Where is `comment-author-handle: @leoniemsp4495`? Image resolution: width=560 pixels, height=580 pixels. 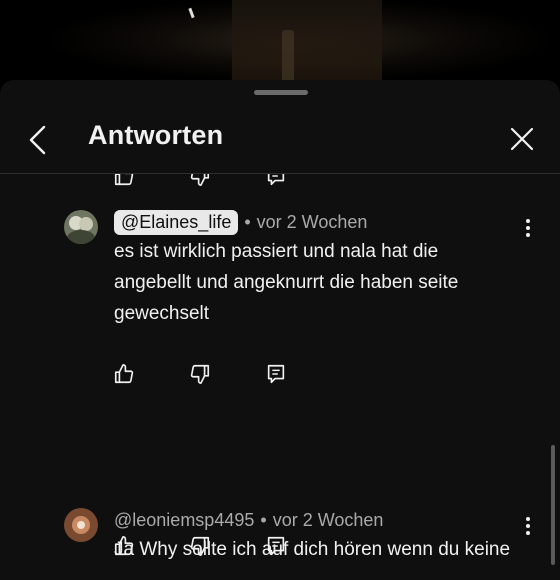 comment-author-handle: @leoniemsp4495 is located at coordinates (184, 520).